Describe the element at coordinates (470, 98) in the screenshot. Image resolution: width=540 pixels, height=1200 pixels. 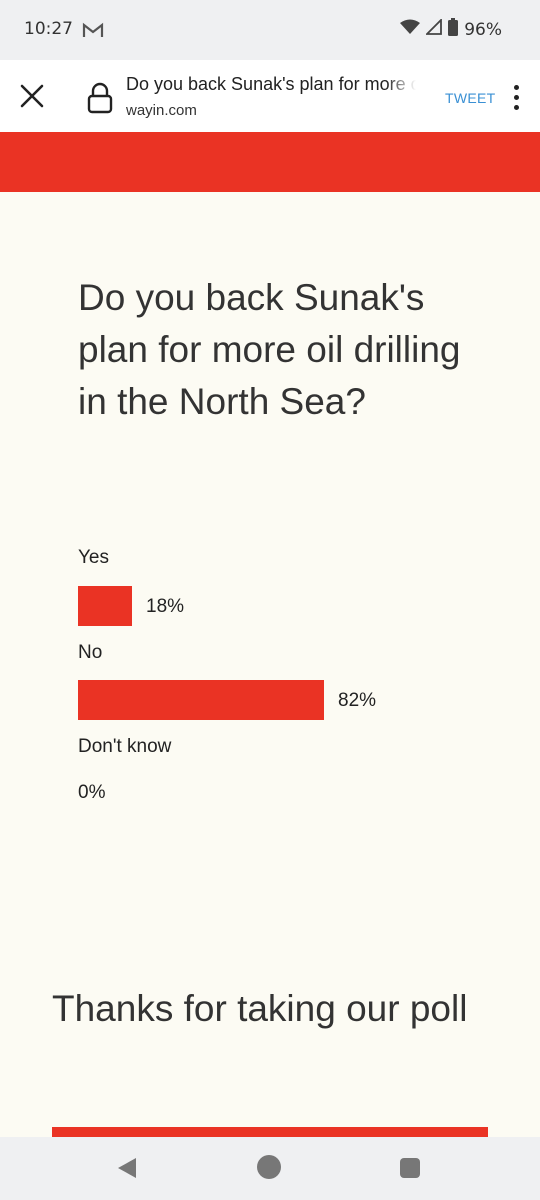
I see `tweet-button: TWEET` at that location.